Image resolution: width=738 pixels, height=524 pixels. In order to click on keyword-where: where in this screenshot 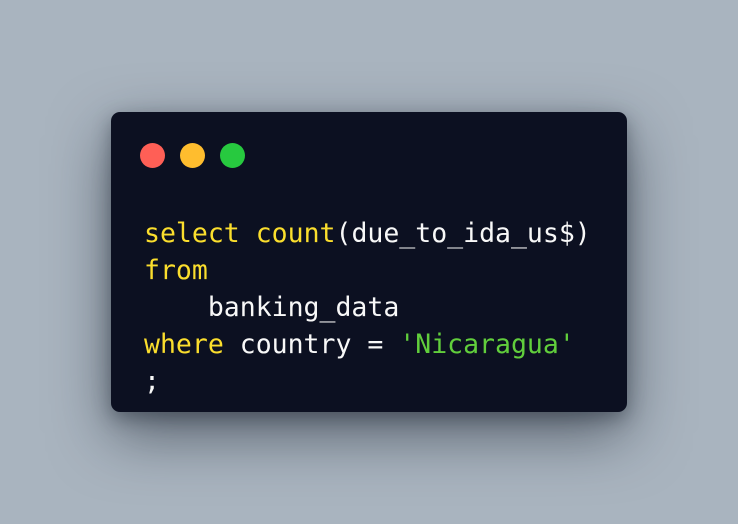, I will do `click(184, 344)`.